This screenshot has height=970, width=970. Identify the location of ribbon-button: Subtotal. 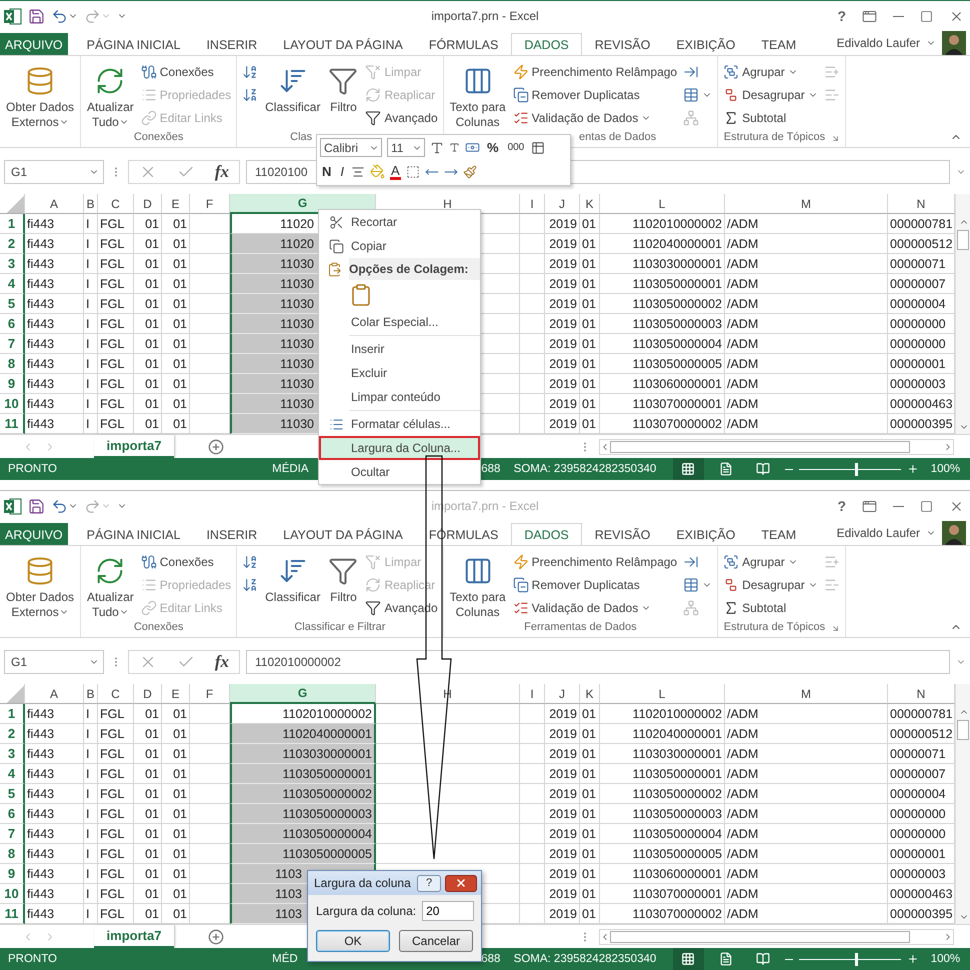
(770, 117).